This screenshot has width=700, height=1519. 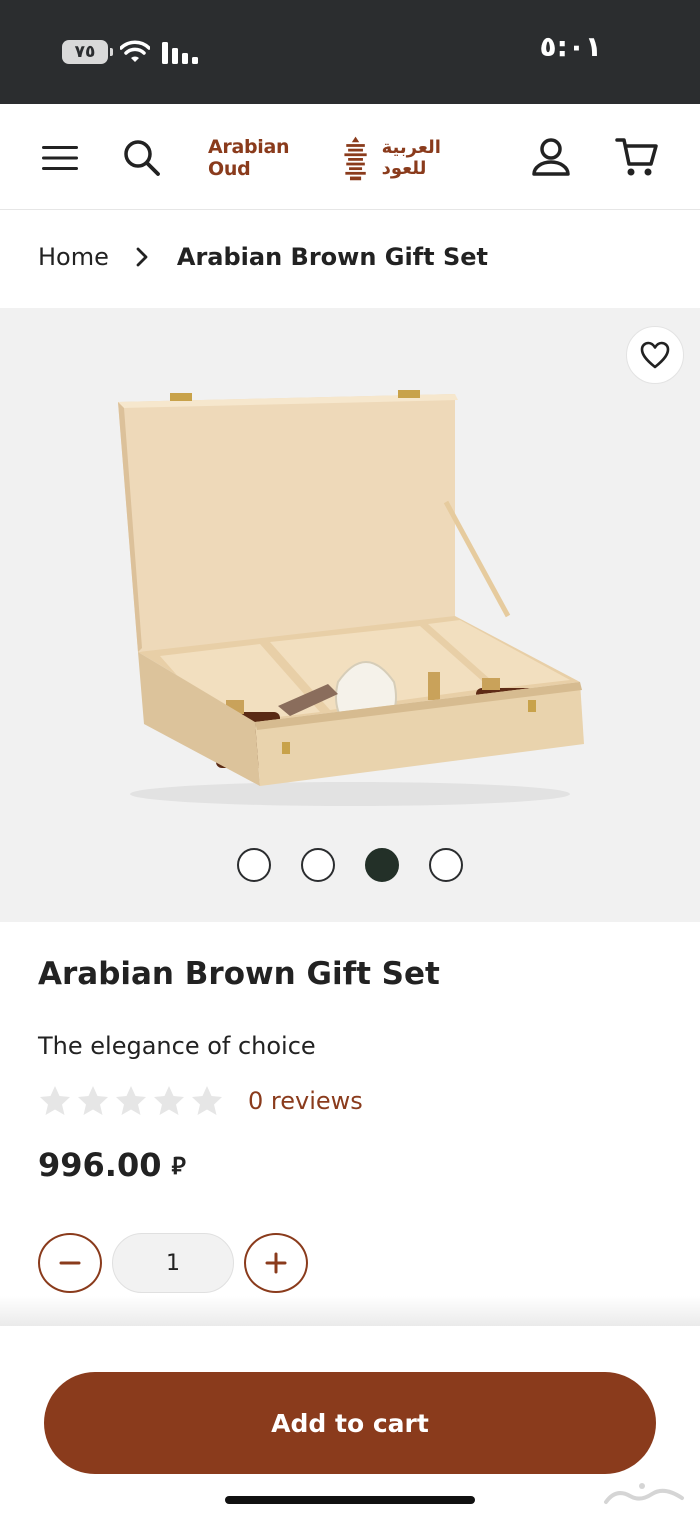 I want to click on product-rating: 0 reviews, so click(x=200, y=1101).